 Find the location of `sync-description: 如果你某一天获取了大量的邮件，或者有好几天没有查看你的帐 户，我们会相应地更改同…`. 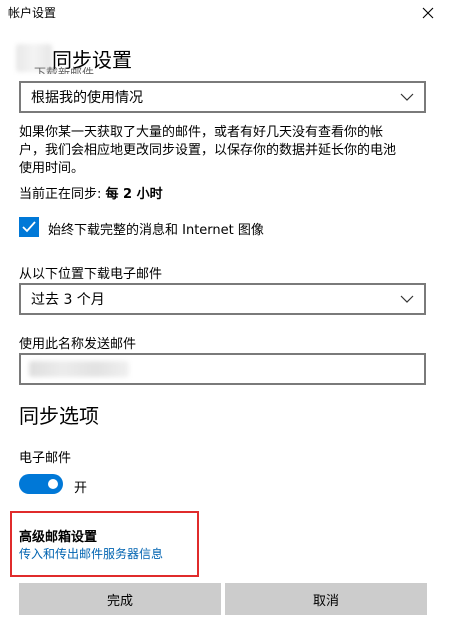

sync-description: 如果你某一天获取了大量的邮件，或者有好几天没有查看你的帐 户，我们会相应地更改同… is located at coordinates (229, 151).